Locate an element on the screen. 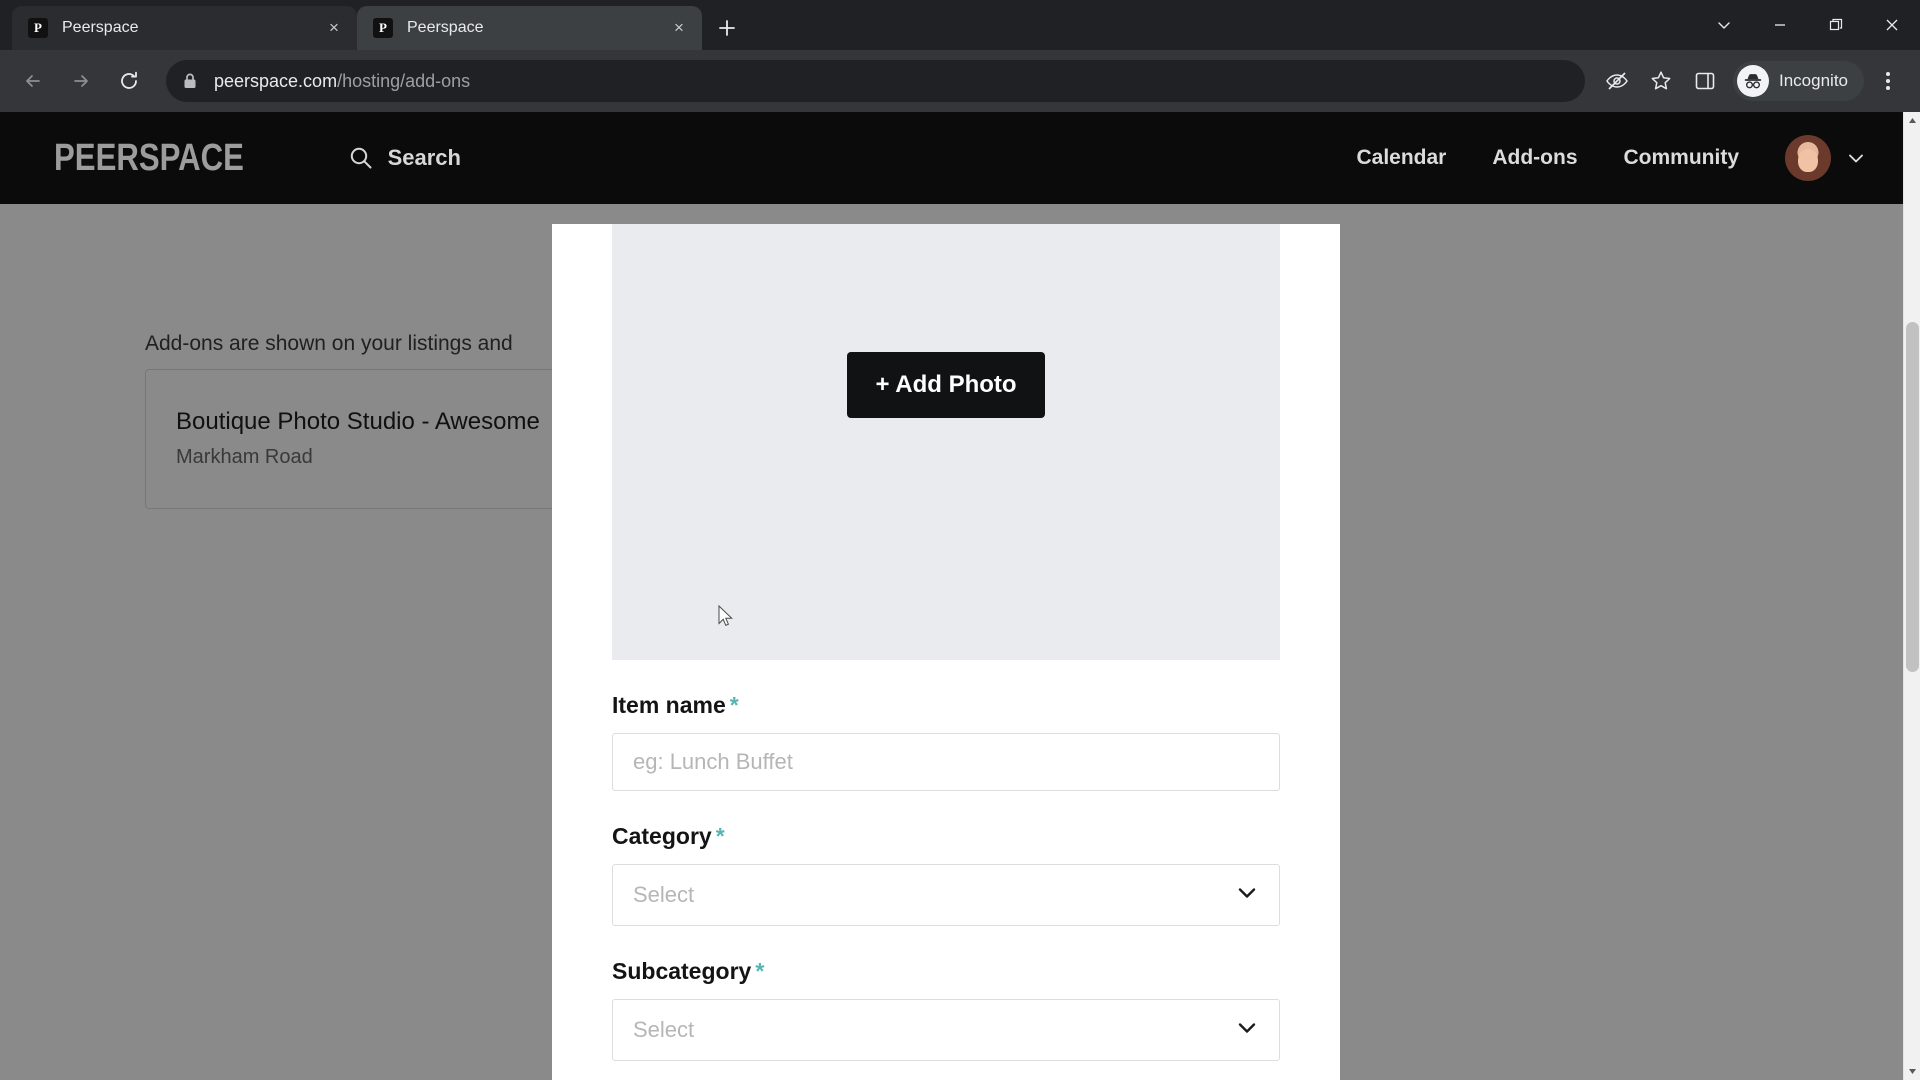 This screenshot has height=1080, width=1920. browser-tab-2: P Peerspace × is located at coordinates (529, 28).